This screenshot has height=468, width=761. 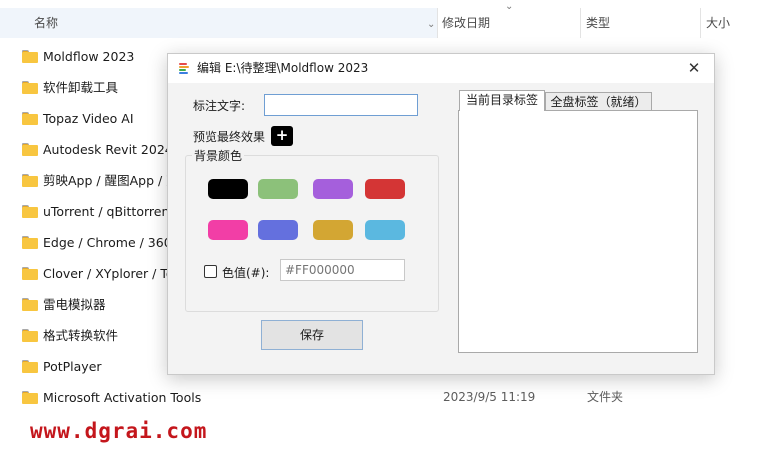 I want to click on file-type: 文件夹, so click(x=605, y=397).